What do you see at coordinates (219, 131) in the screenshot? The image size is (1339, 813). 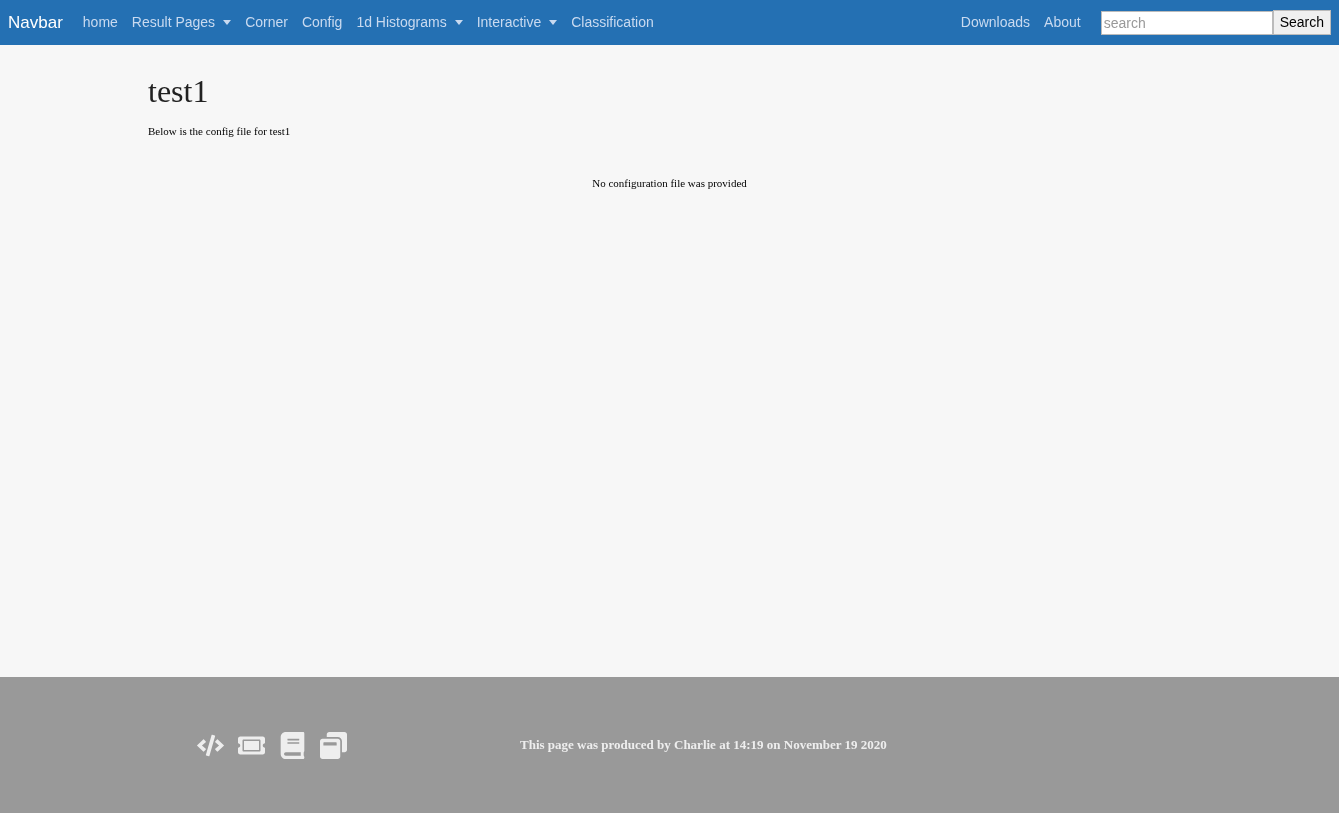 I see `page-subtitle: Below is the config file for test1` at bounding box center [219, 131].